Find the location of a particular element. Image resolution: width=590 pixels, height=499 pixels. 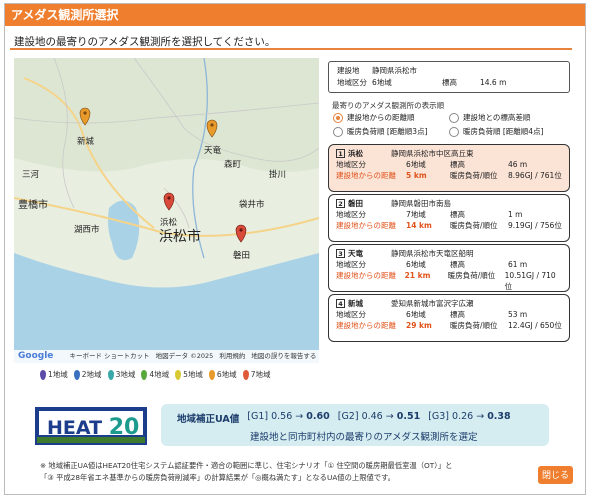

radio-checked-icon is located at coordinates (338, 117).